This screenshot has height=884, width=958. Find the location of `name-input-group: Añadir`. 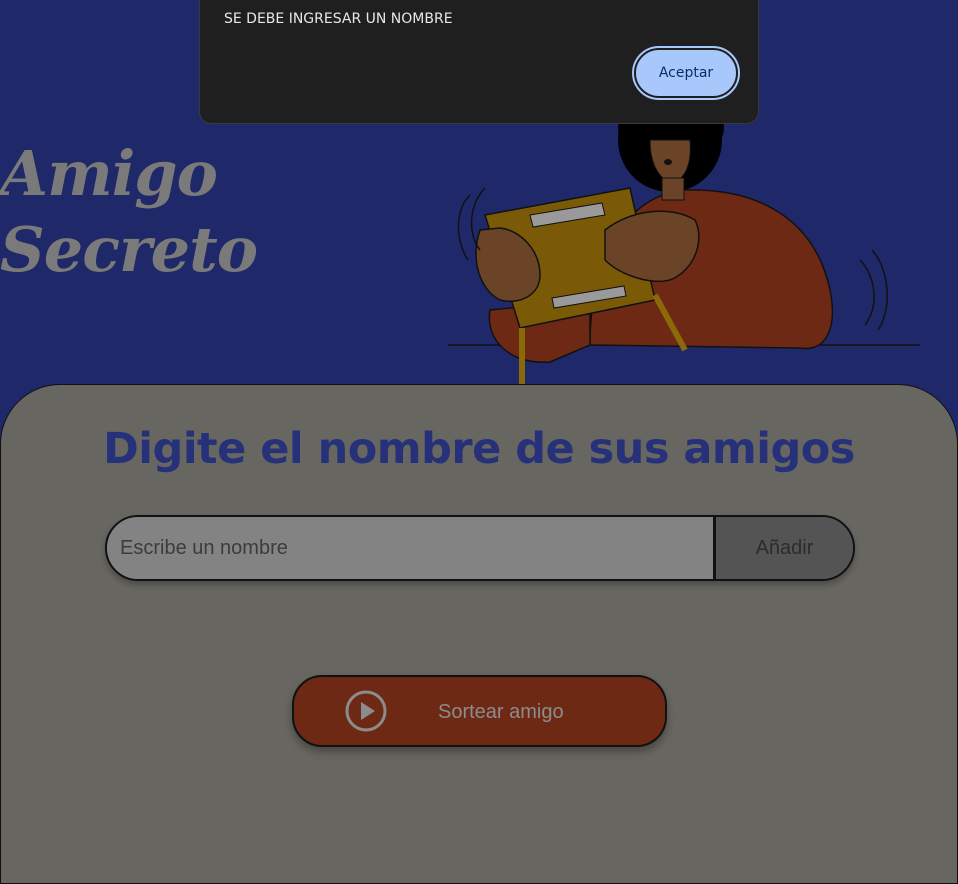

name-input-group: Añadir is located at coordinates (480, 548).